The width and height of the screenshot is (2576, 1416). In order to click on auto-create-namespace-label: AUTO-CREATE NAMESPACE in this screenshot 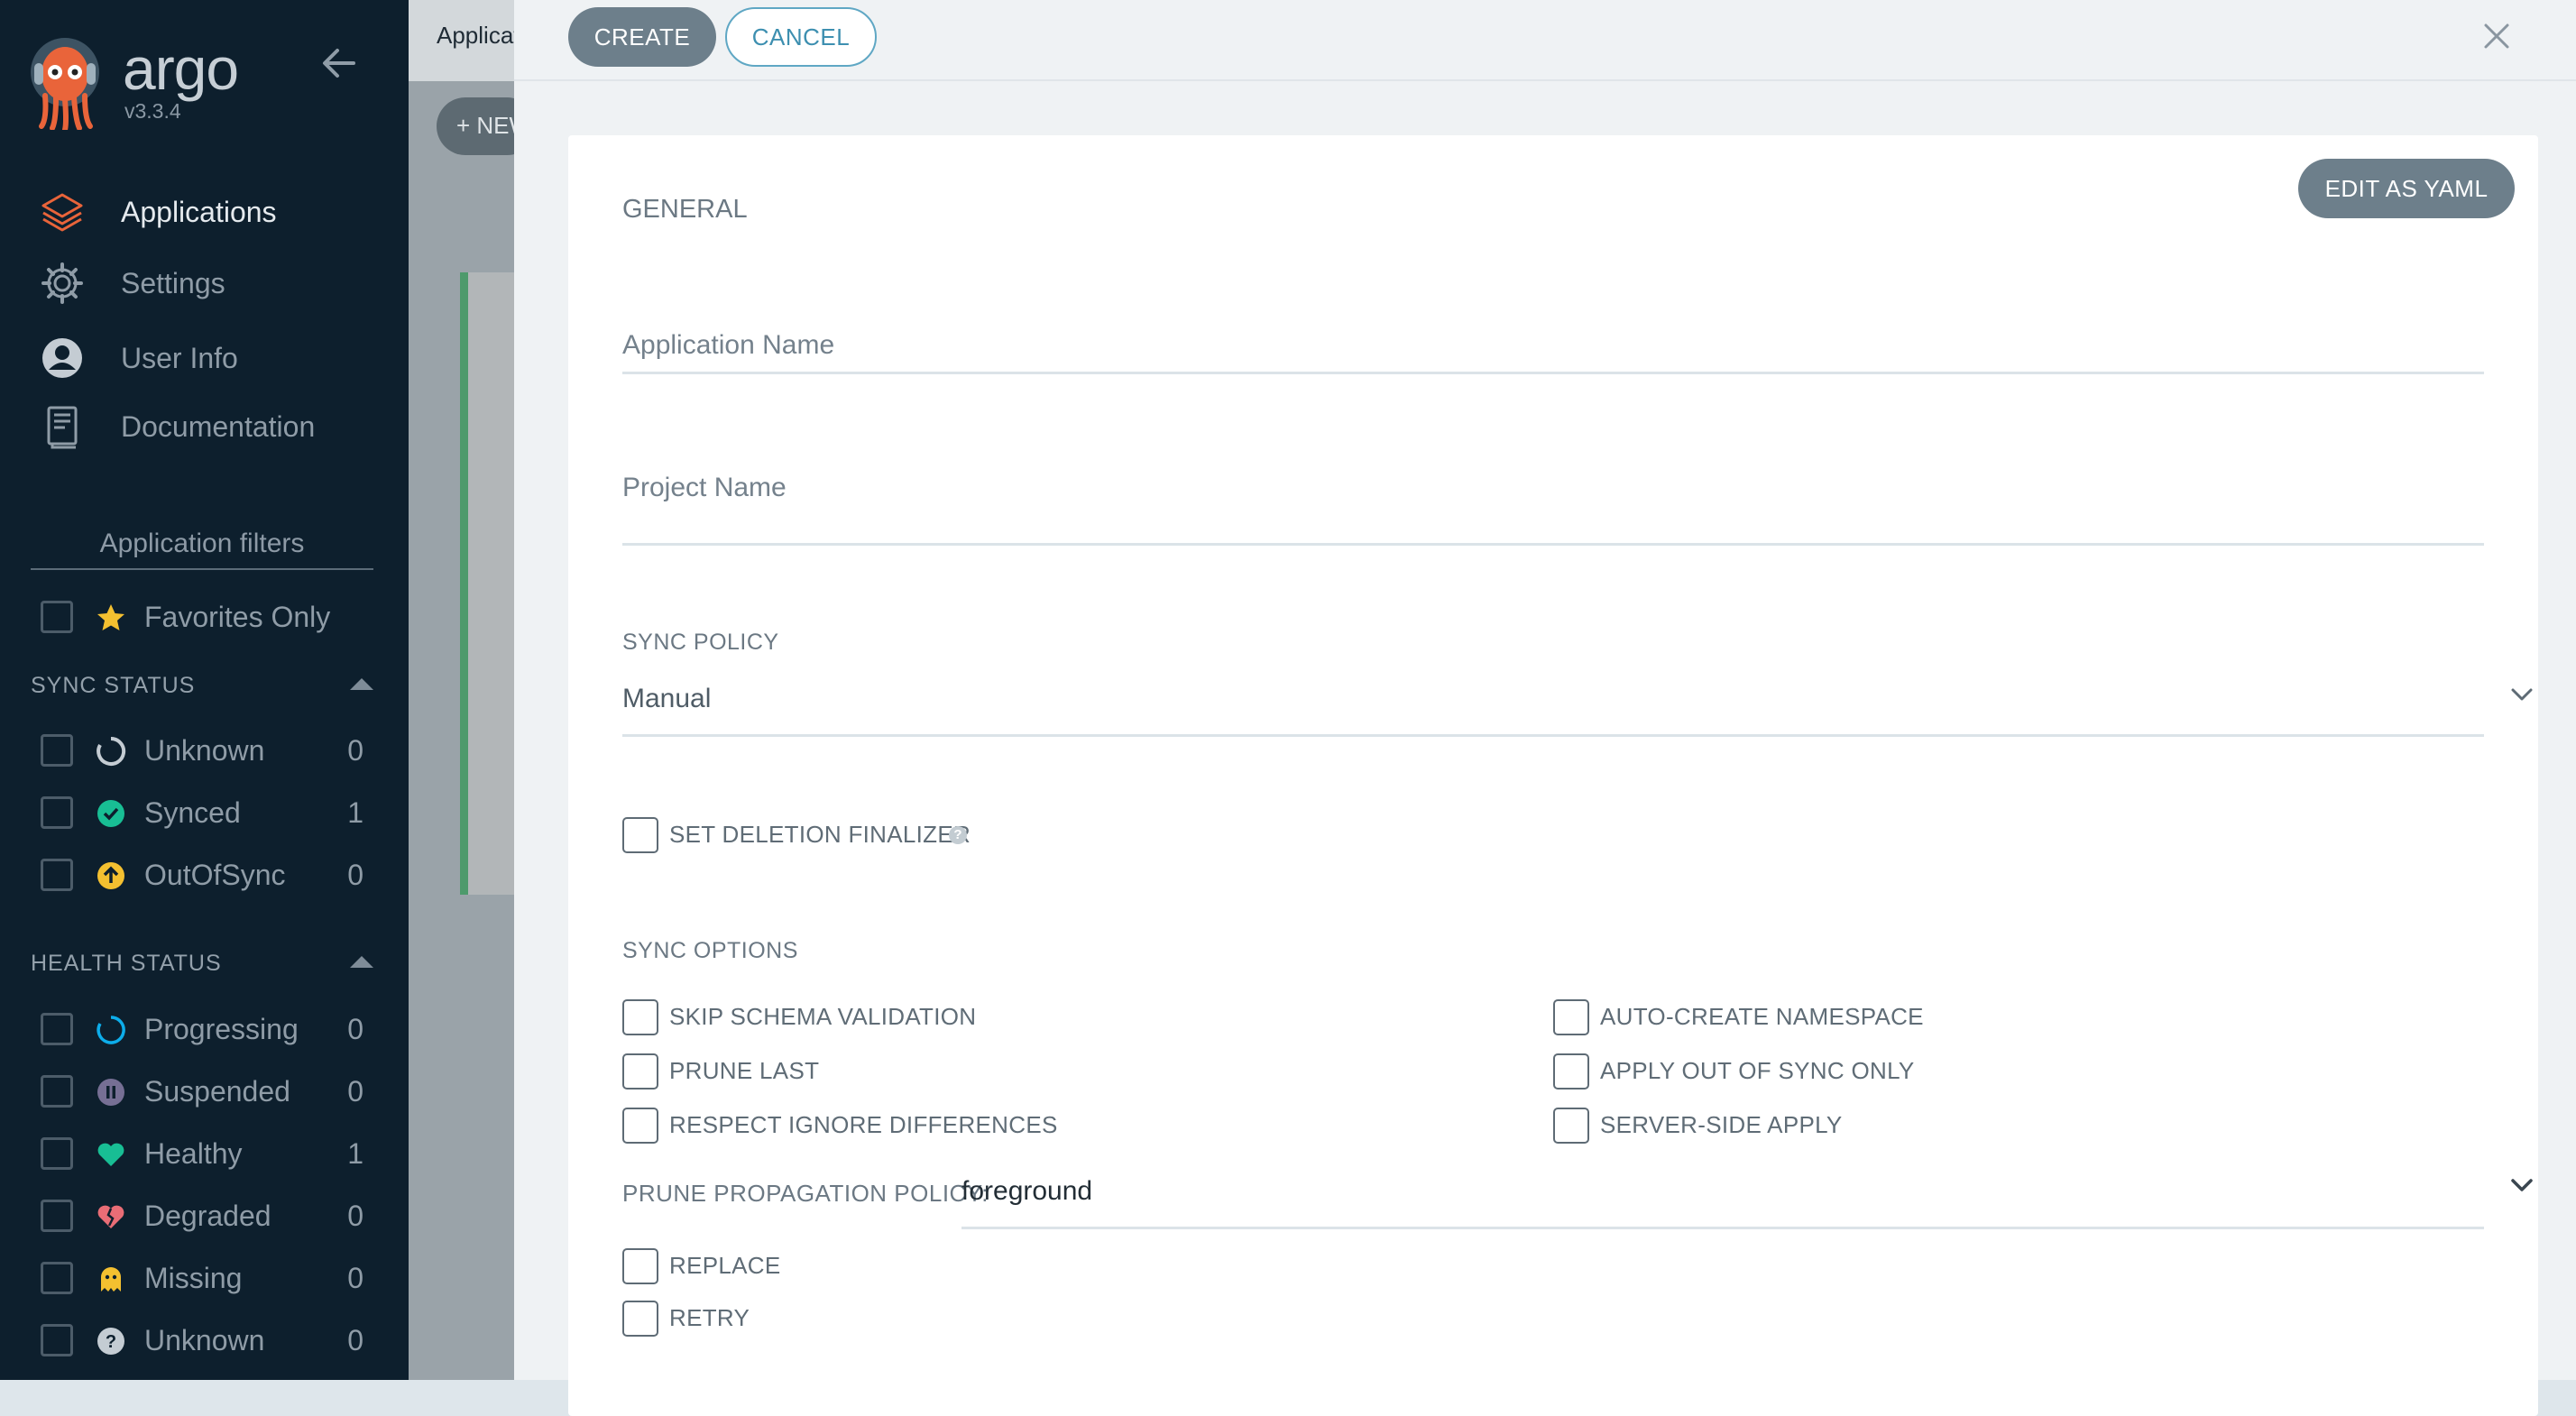, I will do `click(1762, 1017)`.